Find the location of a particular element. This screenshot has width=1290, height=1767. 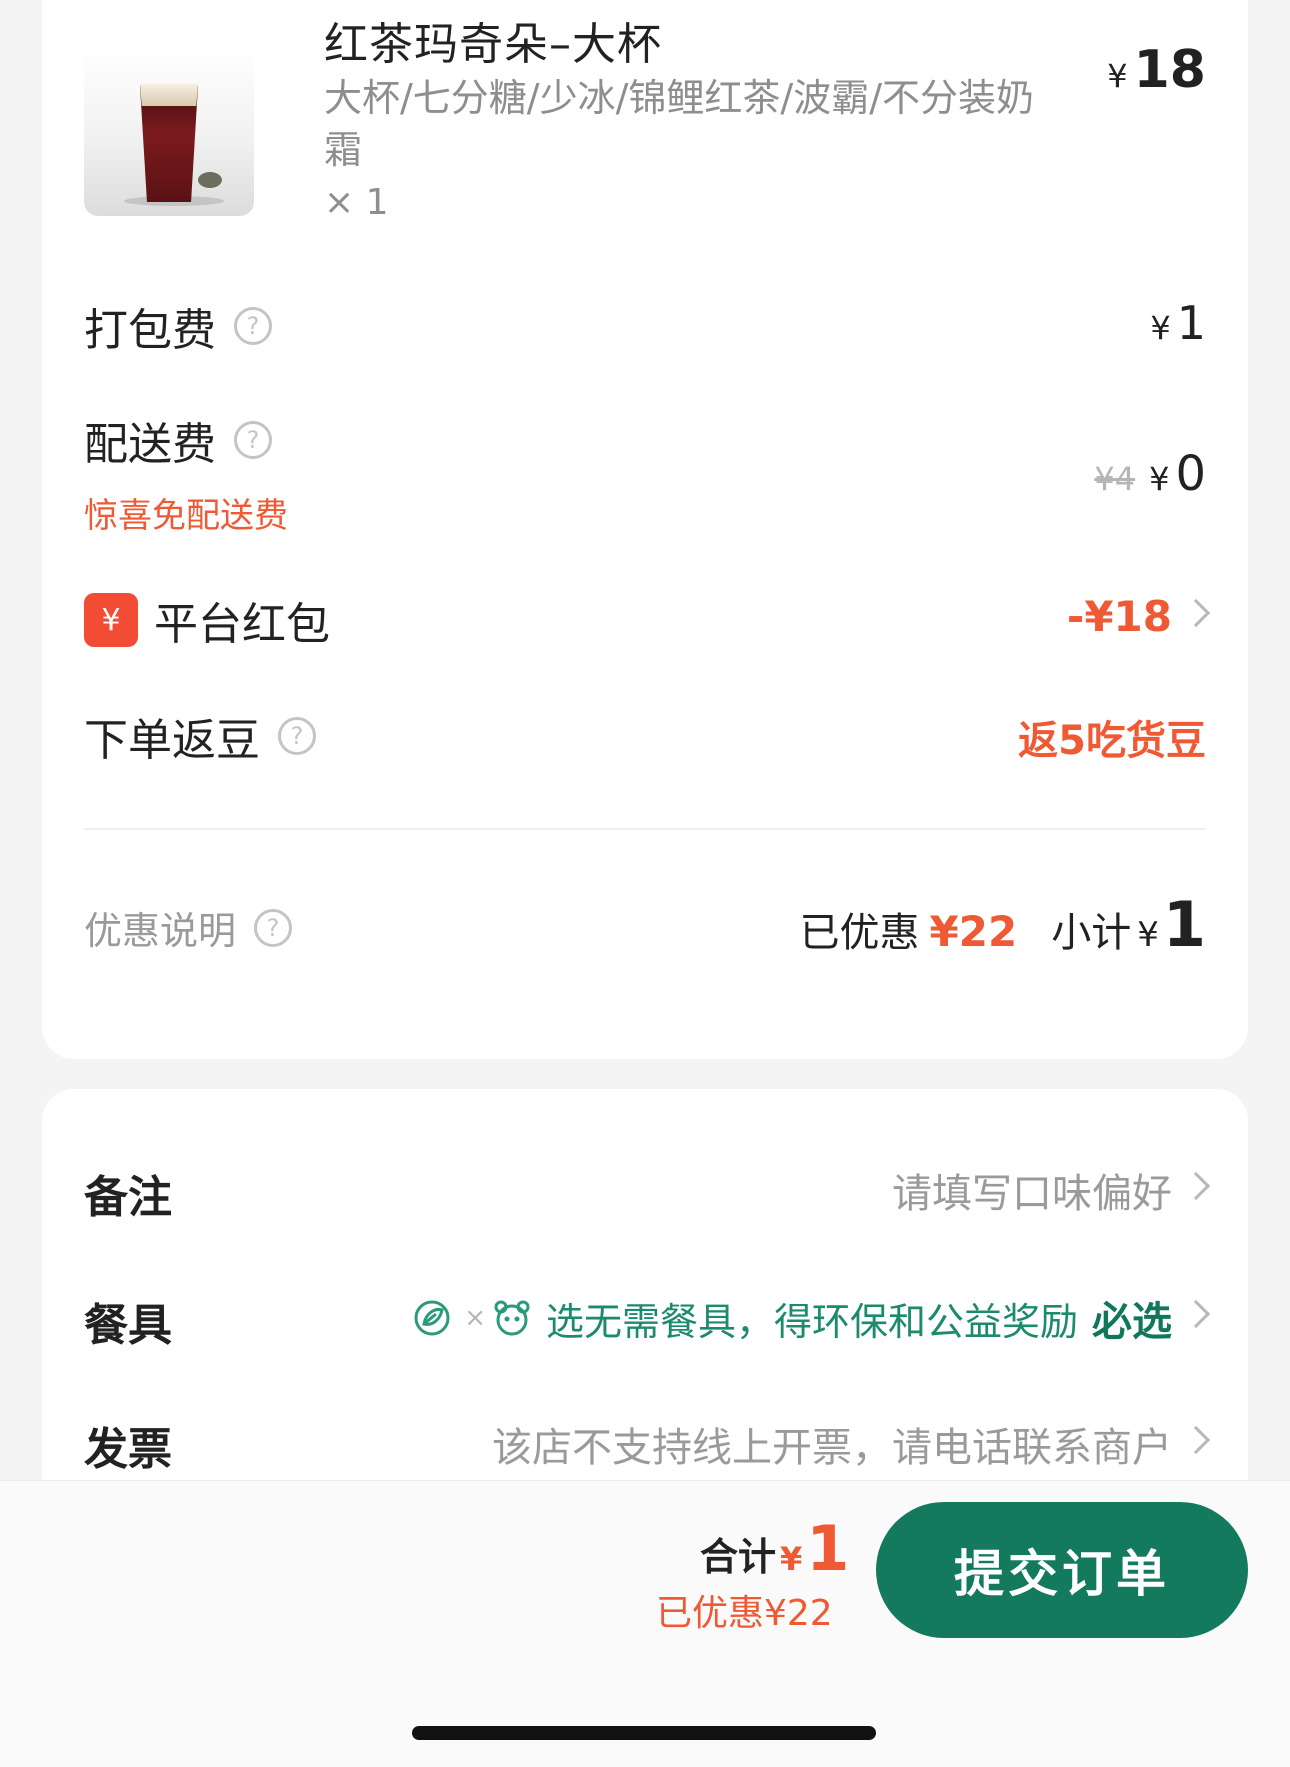

red-packet-value-row: -¥18 is located at coordinates (1138, 616).